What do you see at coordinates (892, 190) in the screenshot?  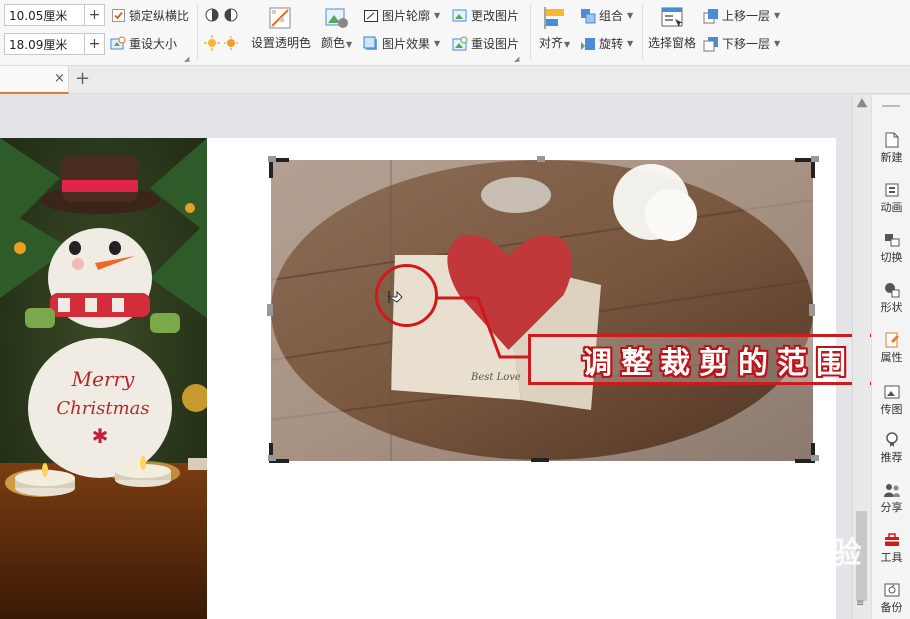 I see `animation-icon` at bounding box center [892, 190].